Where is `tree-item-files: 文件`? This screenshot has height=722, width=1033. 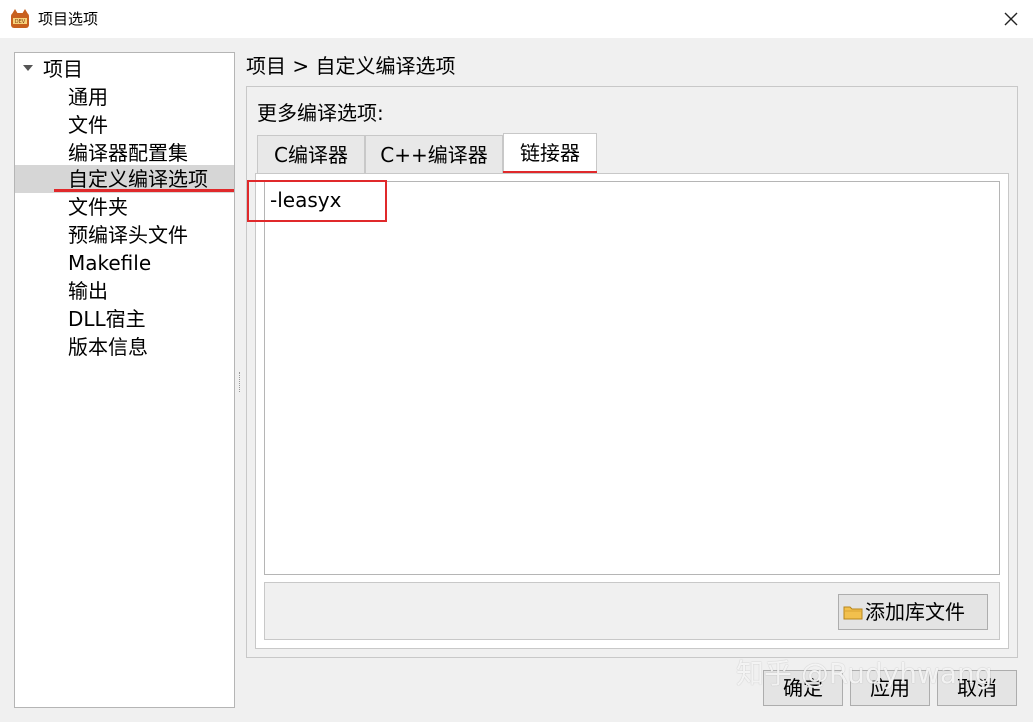 tree-item-files: 文件 is located at coordinates (124, 125).